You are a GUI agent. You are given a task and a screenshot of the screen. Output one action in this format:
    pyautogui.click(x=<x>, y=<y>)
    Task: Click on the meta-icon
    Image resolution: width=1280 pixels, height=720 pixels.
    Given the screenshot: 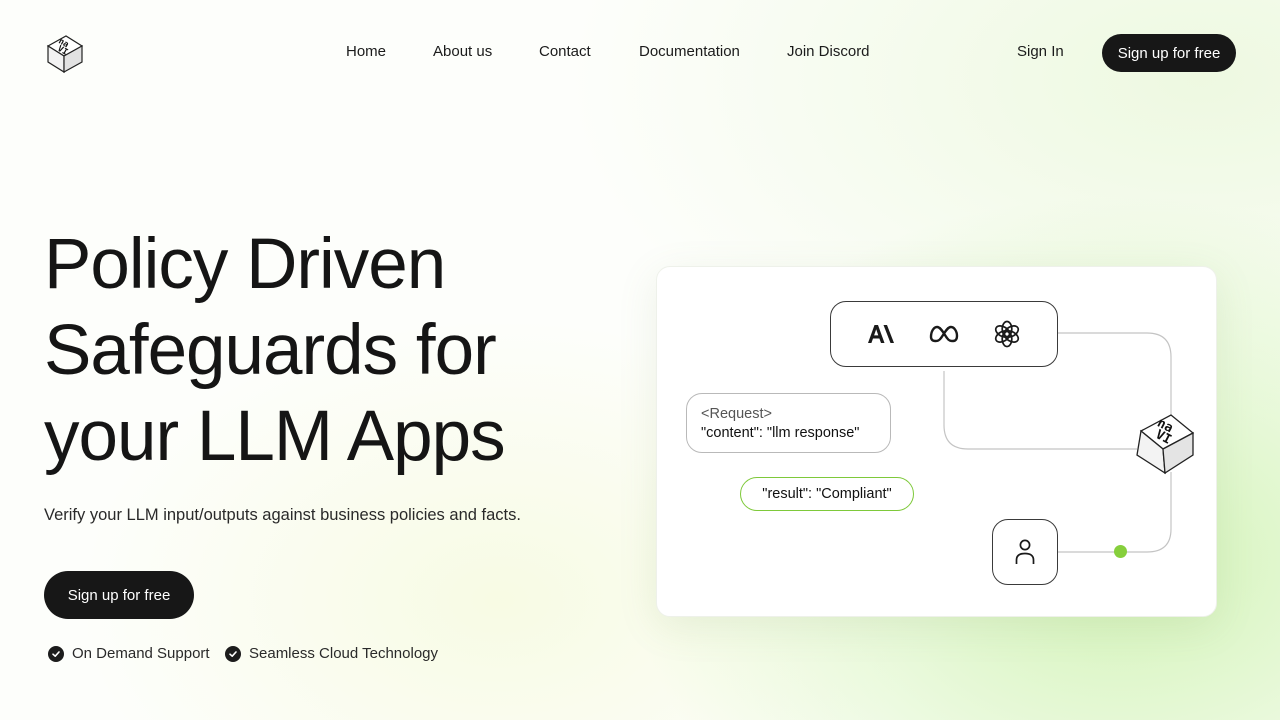 What is the action you would take?
    pyautogui.click(x=944, y=334)
    